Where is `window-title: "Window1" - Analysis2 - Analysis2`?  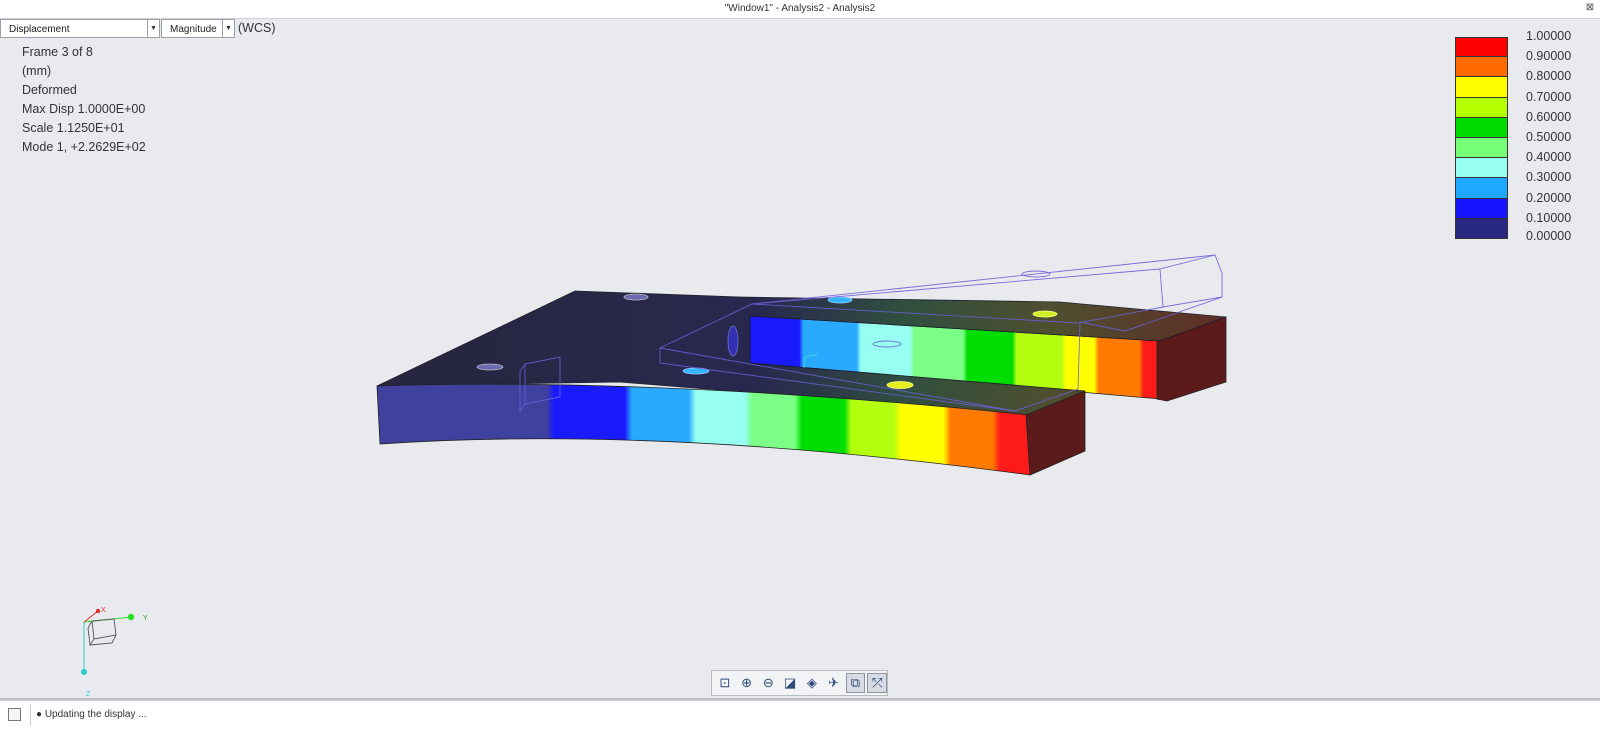
window-title: "Window1" - Analysis2 - Analysis2 is located at coordinates (800, 8).